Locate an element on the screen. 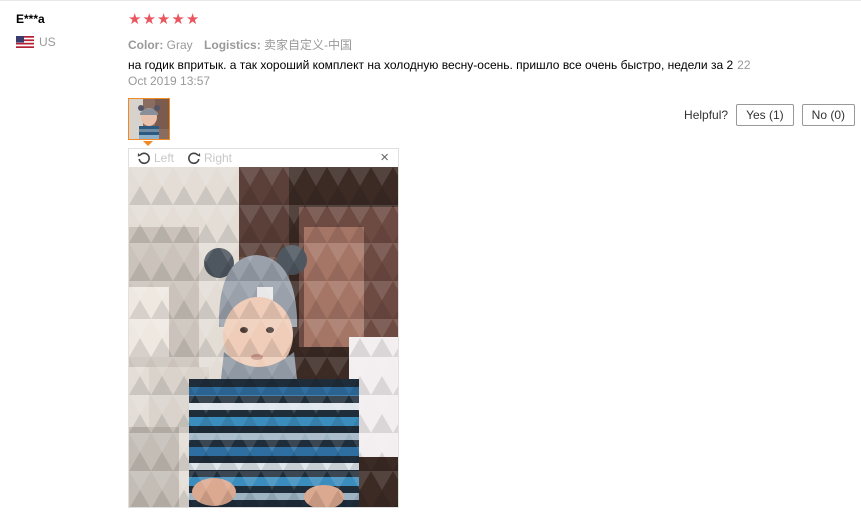 The width and height of the screenshot is (861, 522). logistics-value: 卖家自定义-中国 is located at coordinates (308, 45).